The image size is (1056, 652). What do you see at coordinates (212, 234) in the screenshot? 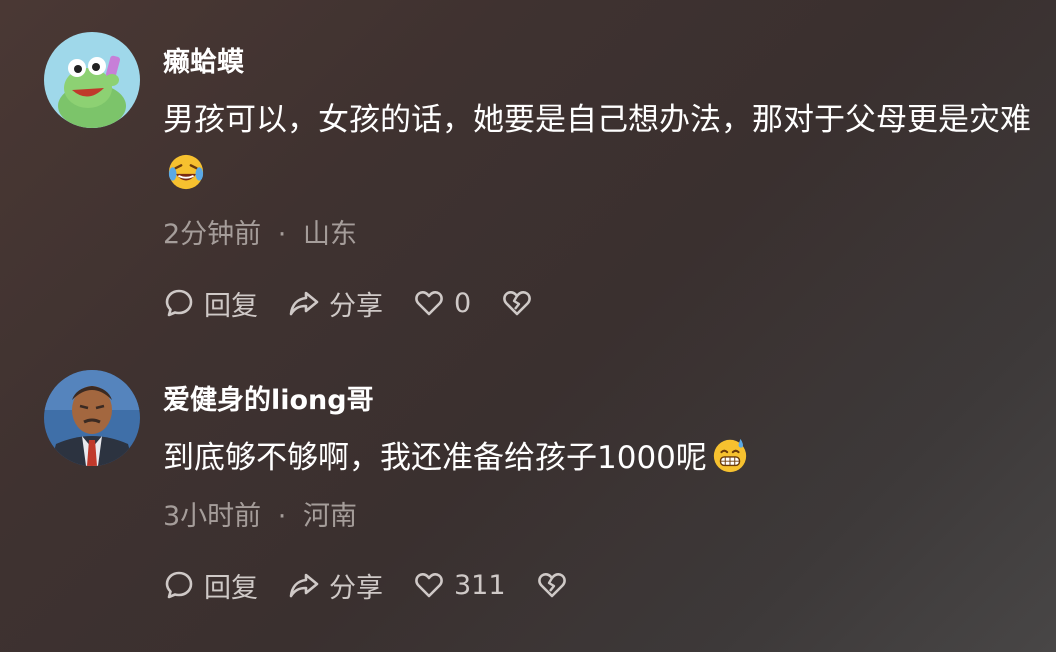
I see `comment-time: 2分钟前` at bounding box center [212, 234].